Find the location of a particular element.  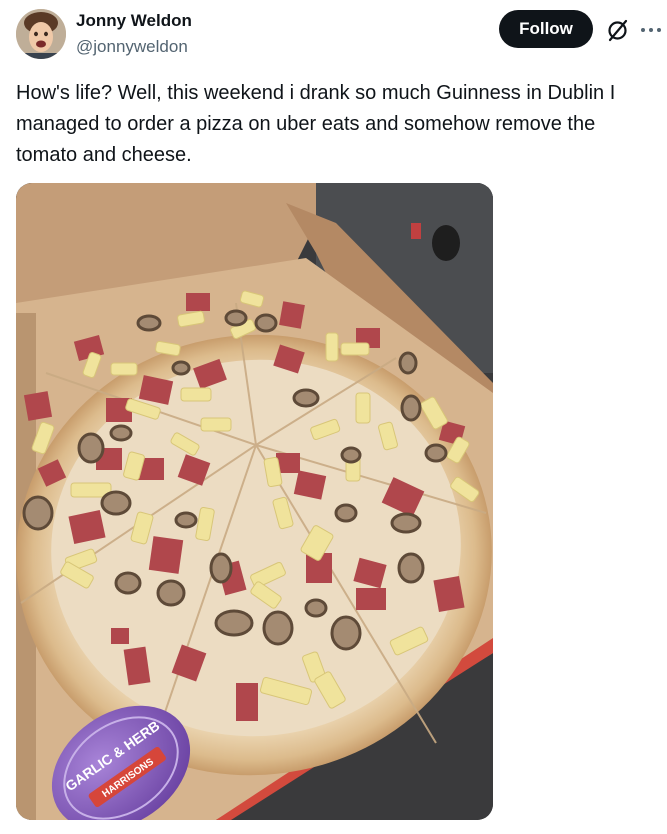

follow-button: Follow is located at coordinates (546, 29).